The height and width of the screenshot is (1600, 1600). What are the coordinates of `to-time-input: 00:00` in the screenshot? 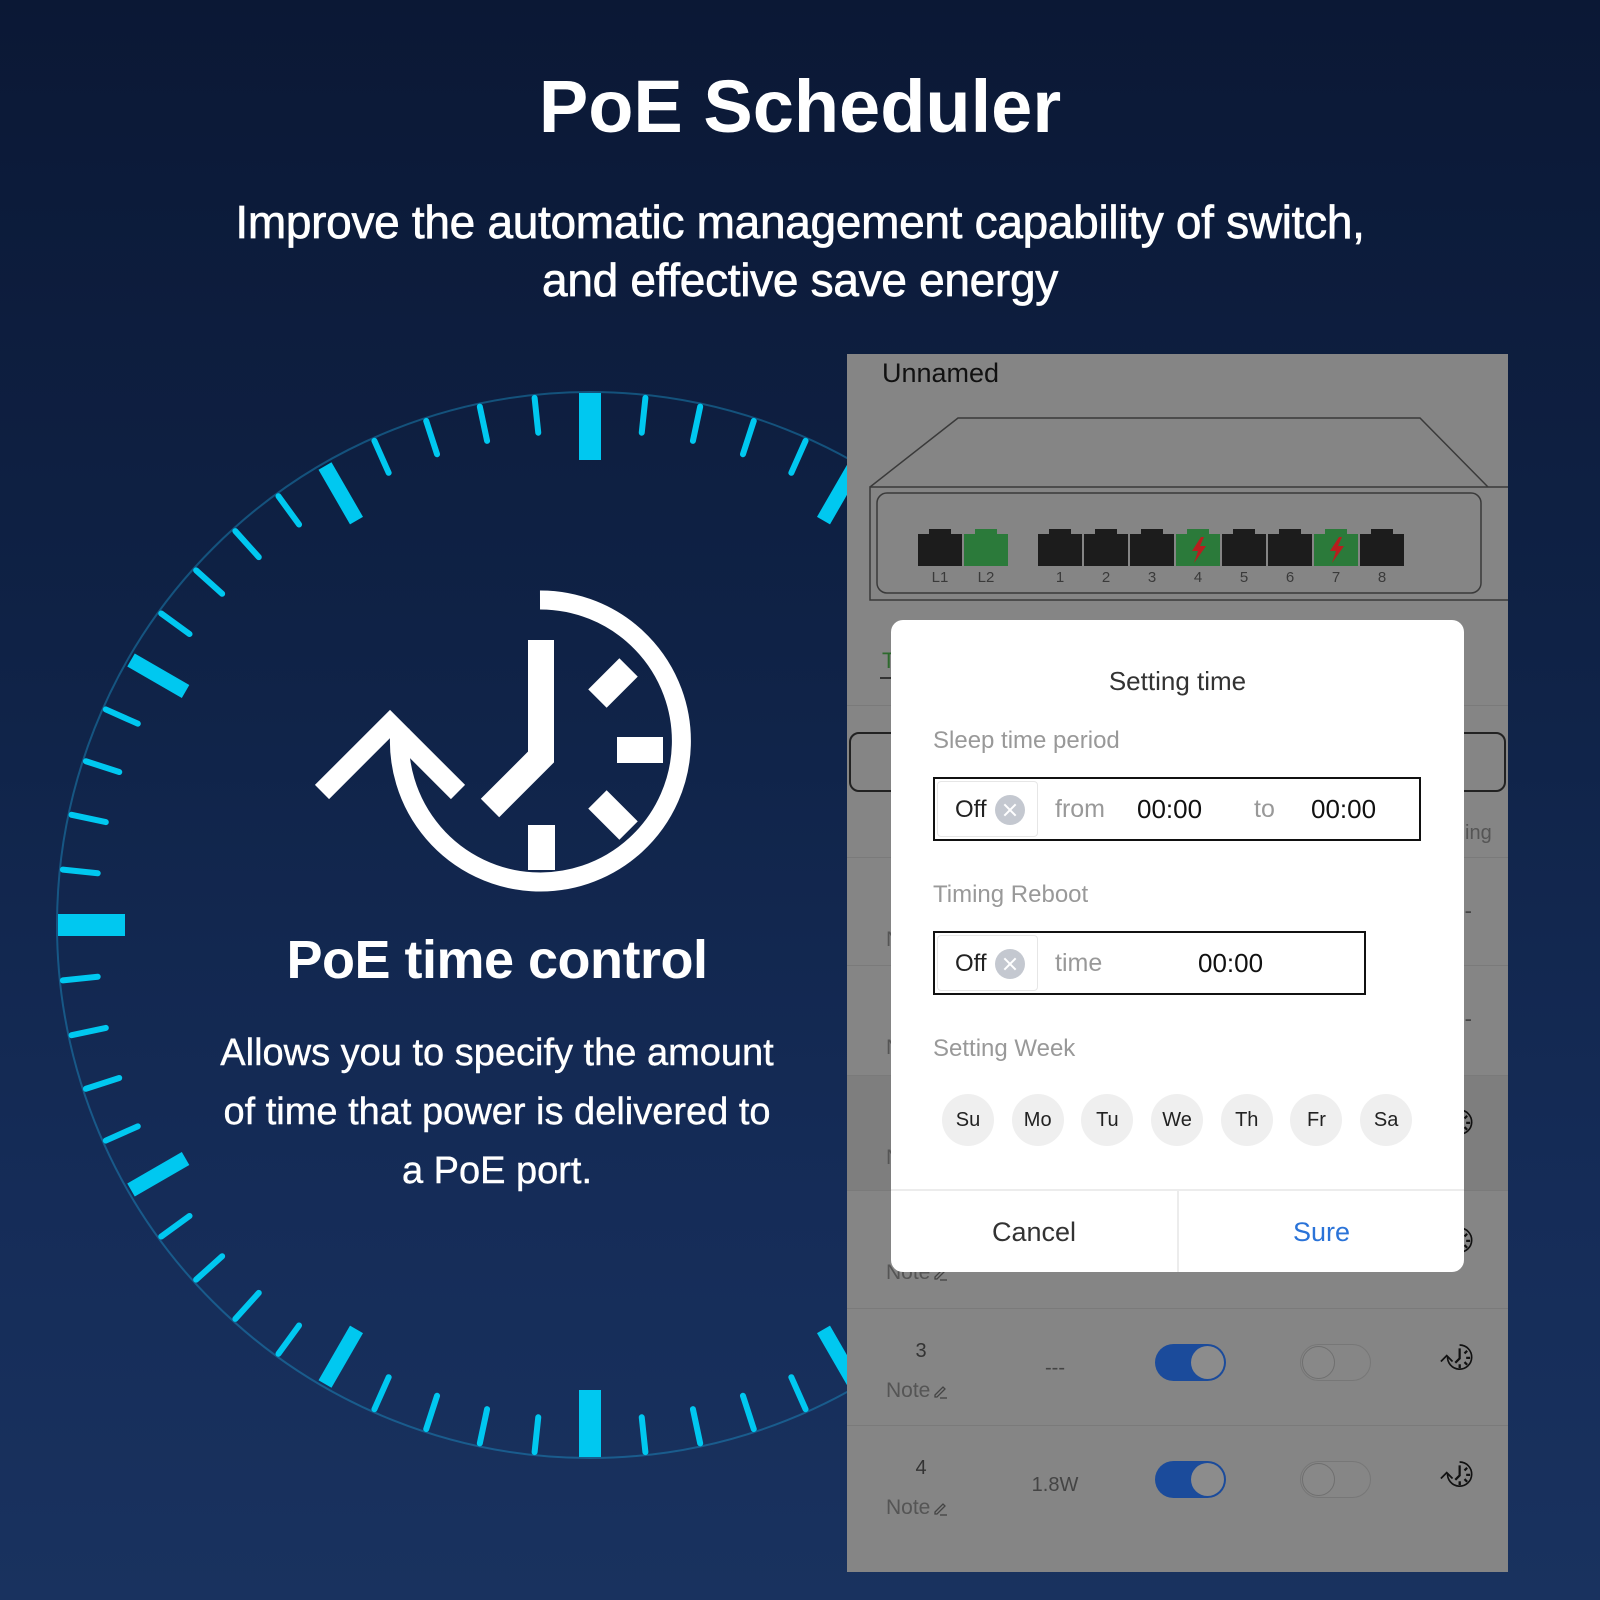 It's located at (1343, 809).